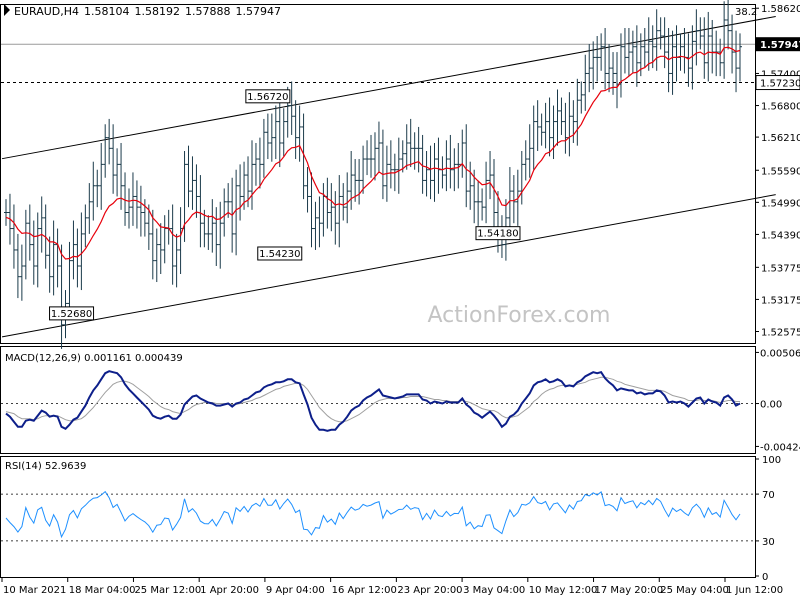 The image size is (800, 604). I want to click on macd-title: MACD(12,26,9) 0.001161 0.000439, so click(94, 358).